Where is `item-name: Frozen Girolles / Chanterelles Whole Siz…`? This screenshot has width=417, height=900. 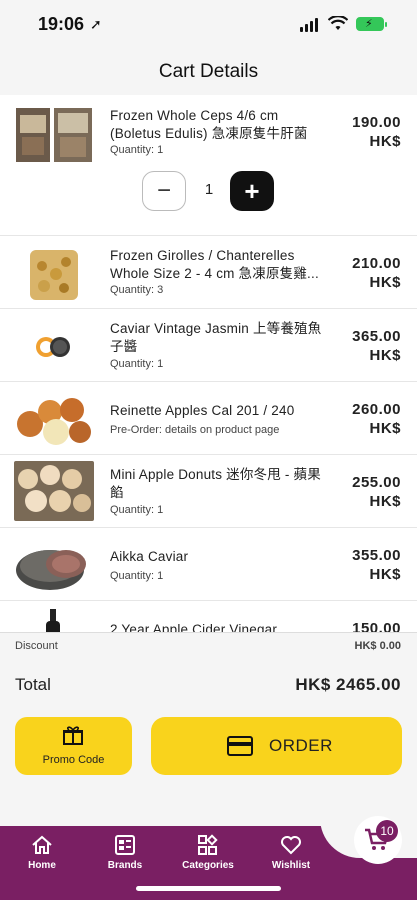
item-name: Frozen Girolles / Chanterelles Whole Siz… is located at coordinates (214, 264).